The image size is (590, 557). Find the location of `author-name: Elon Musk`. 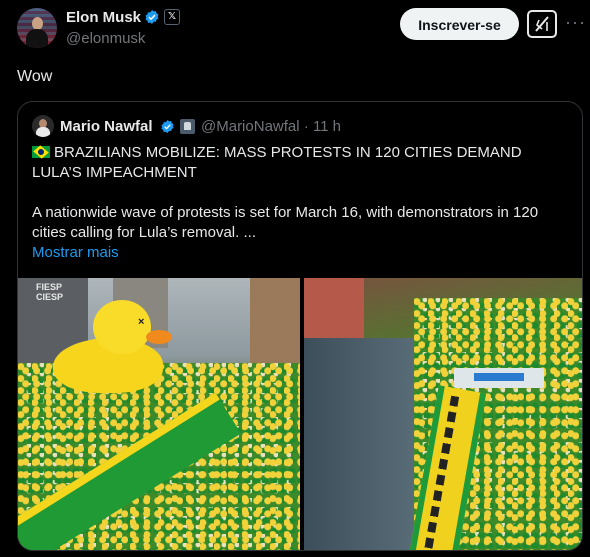

author-name: Elon Musk is located at coordinates (103, 17).